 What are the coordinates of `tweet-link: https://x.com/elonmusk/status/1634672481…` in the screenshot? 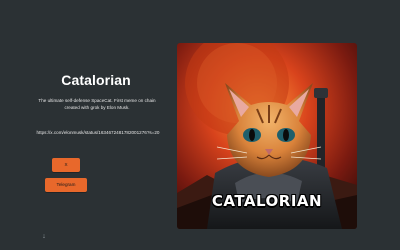 It's located at (98, 132).